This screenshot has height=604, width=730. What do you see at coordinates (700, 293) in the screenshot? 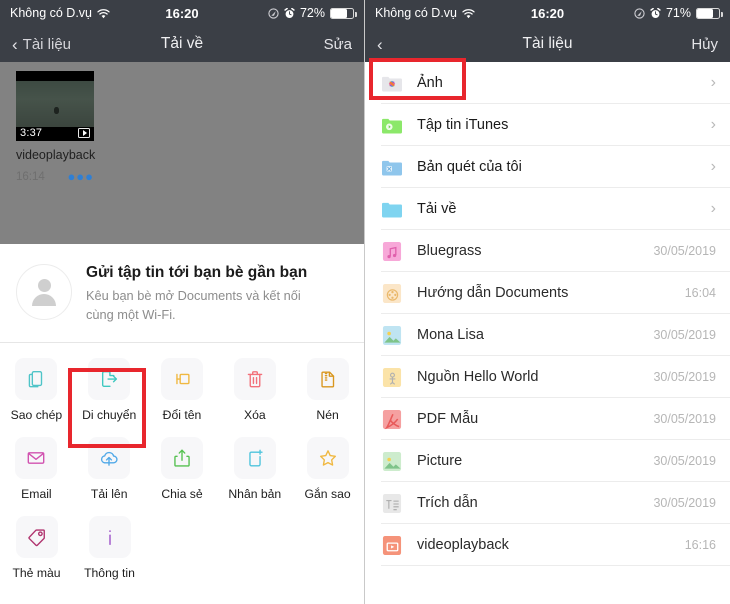
I see `list-item-date: 16:04` at bounding box center [700, 293].